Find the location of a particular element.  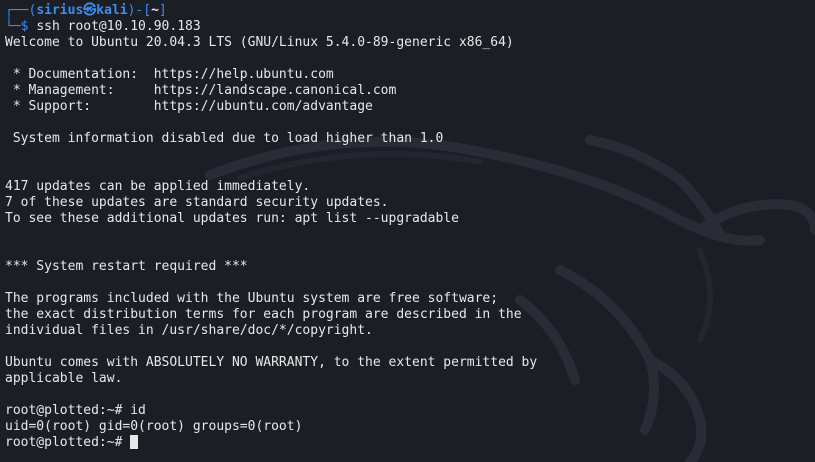

prompt-header-line: ┌──(sirius㉿kali)-[~] is located at coordinates (410, 11).